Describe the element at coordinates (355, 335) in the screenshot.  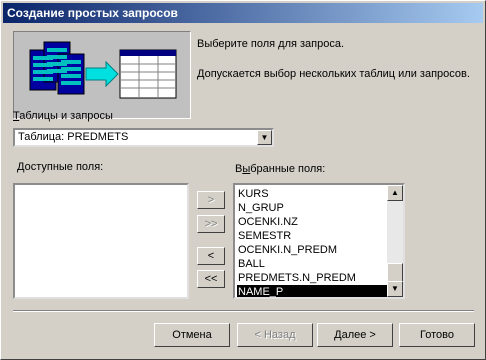
I see `next-button: Далее >` at that location.